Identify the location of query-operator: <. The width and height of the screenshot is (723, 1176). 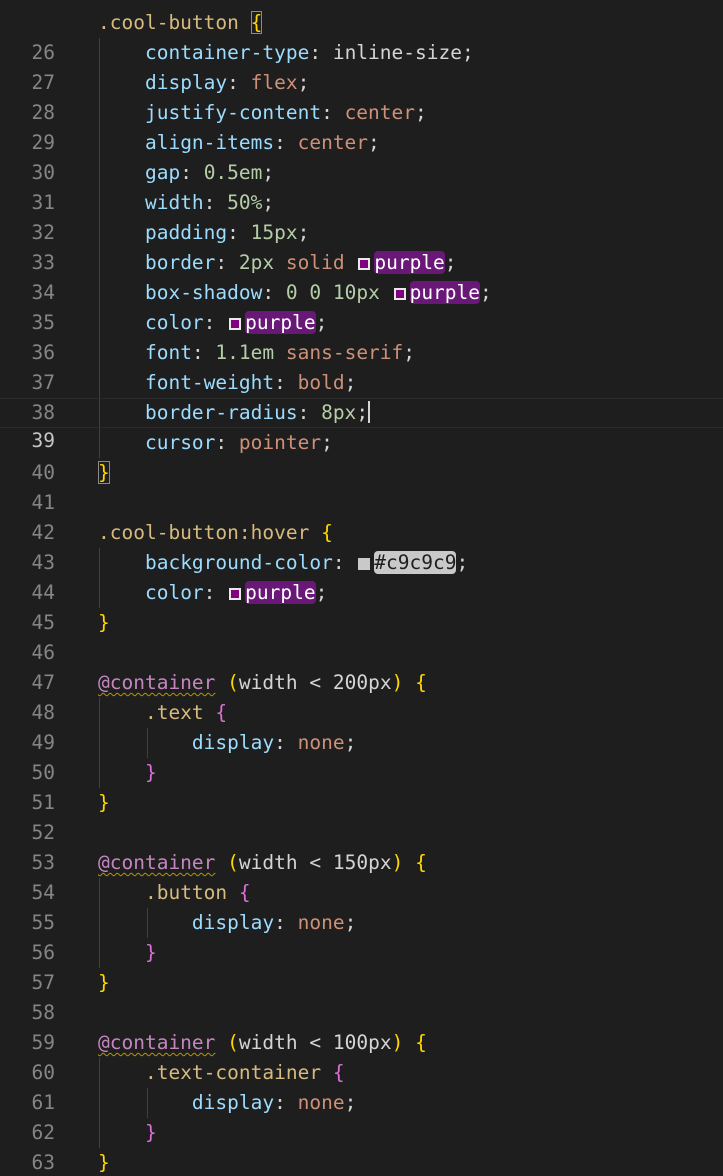
(315, 1042).